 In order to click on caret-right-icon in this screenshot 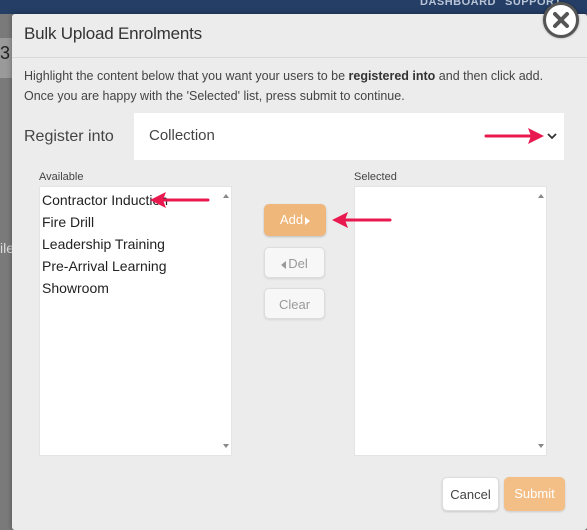, I will do `click(308, 220)`.